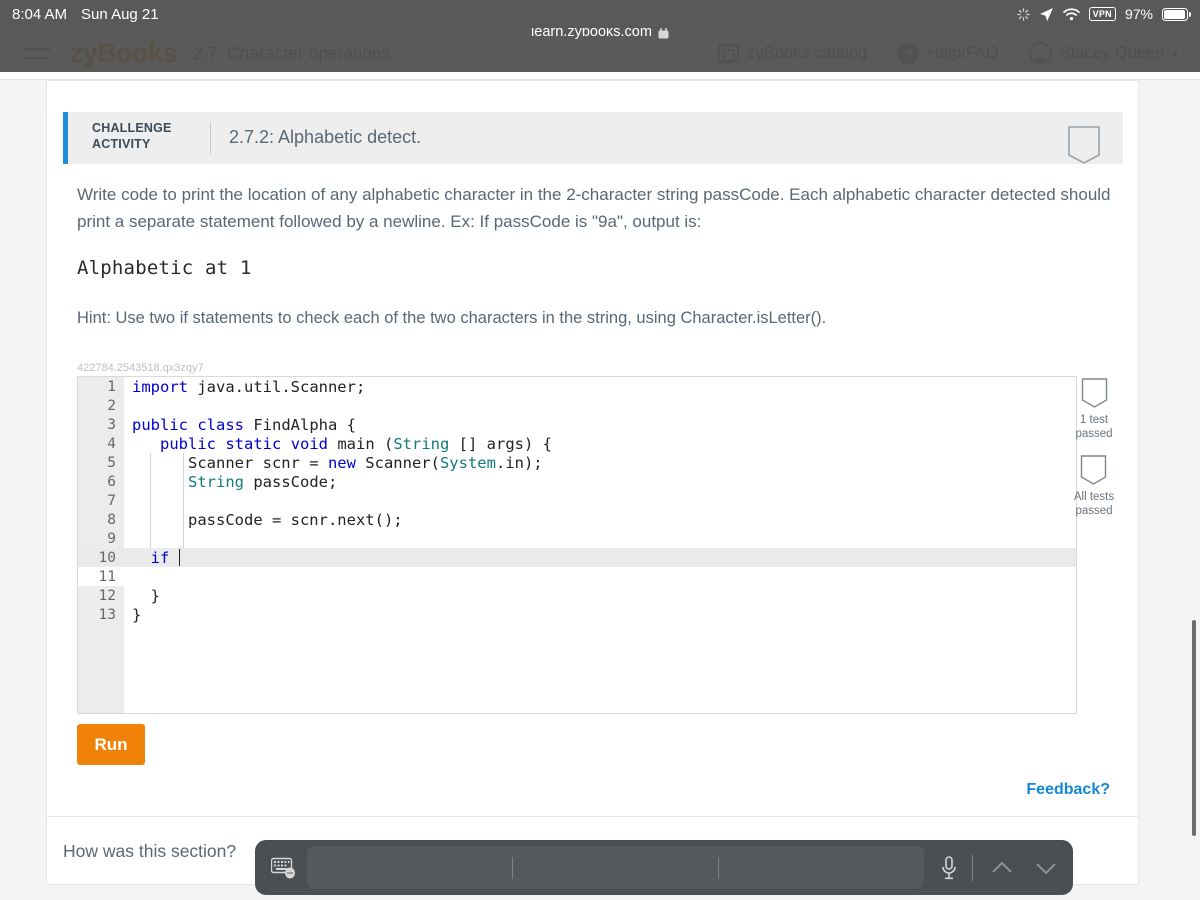  I want to click on line-number: 6, so click(111, 481).